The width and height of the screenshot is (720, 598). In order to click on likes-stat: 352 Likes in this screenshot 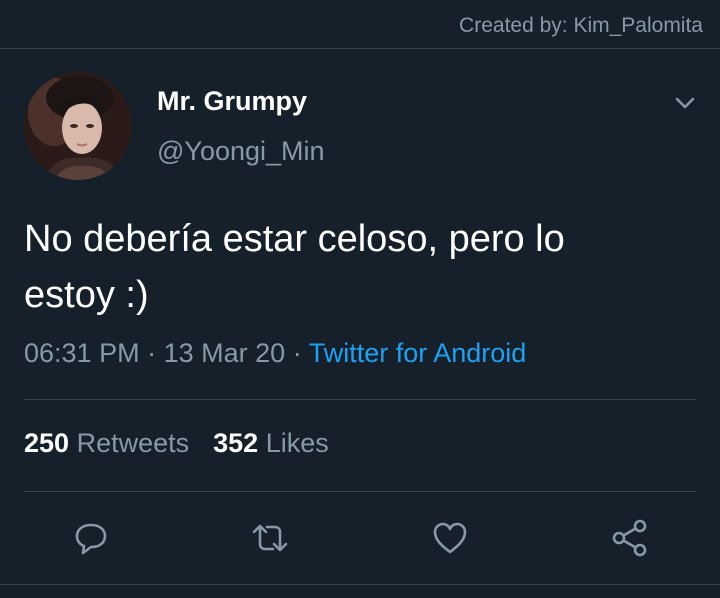, I will do `click(271, 443)`.